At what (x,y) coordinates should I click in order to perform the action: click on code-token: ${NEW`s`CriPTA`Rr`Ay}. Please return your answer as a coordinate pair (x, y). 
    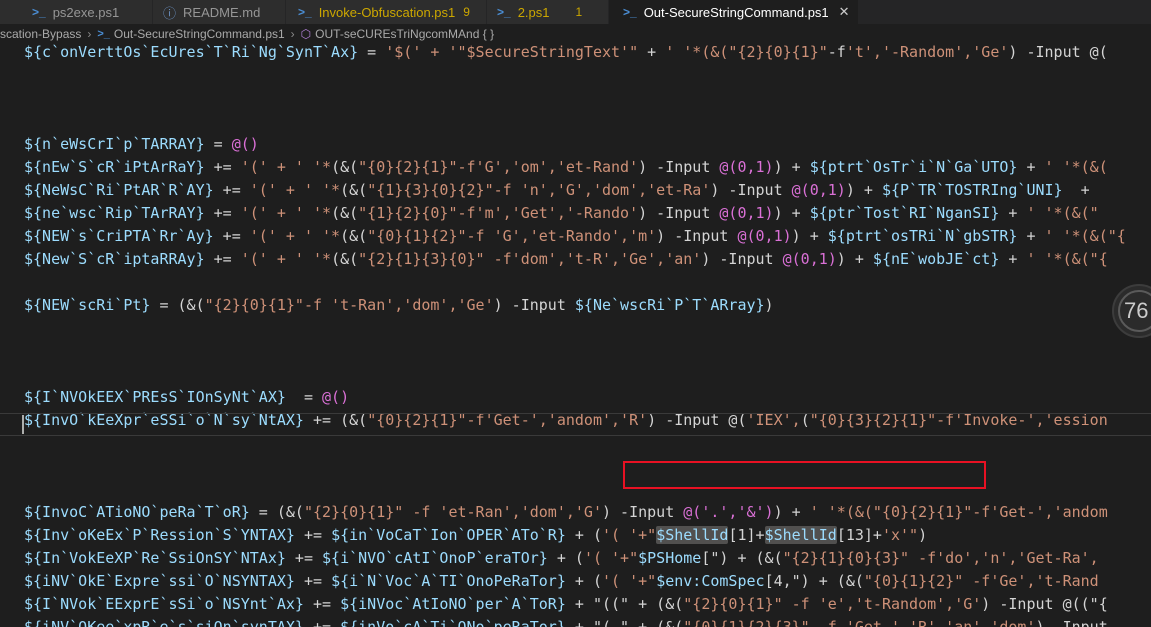
    Looking at the image, I should click on (119, 236).